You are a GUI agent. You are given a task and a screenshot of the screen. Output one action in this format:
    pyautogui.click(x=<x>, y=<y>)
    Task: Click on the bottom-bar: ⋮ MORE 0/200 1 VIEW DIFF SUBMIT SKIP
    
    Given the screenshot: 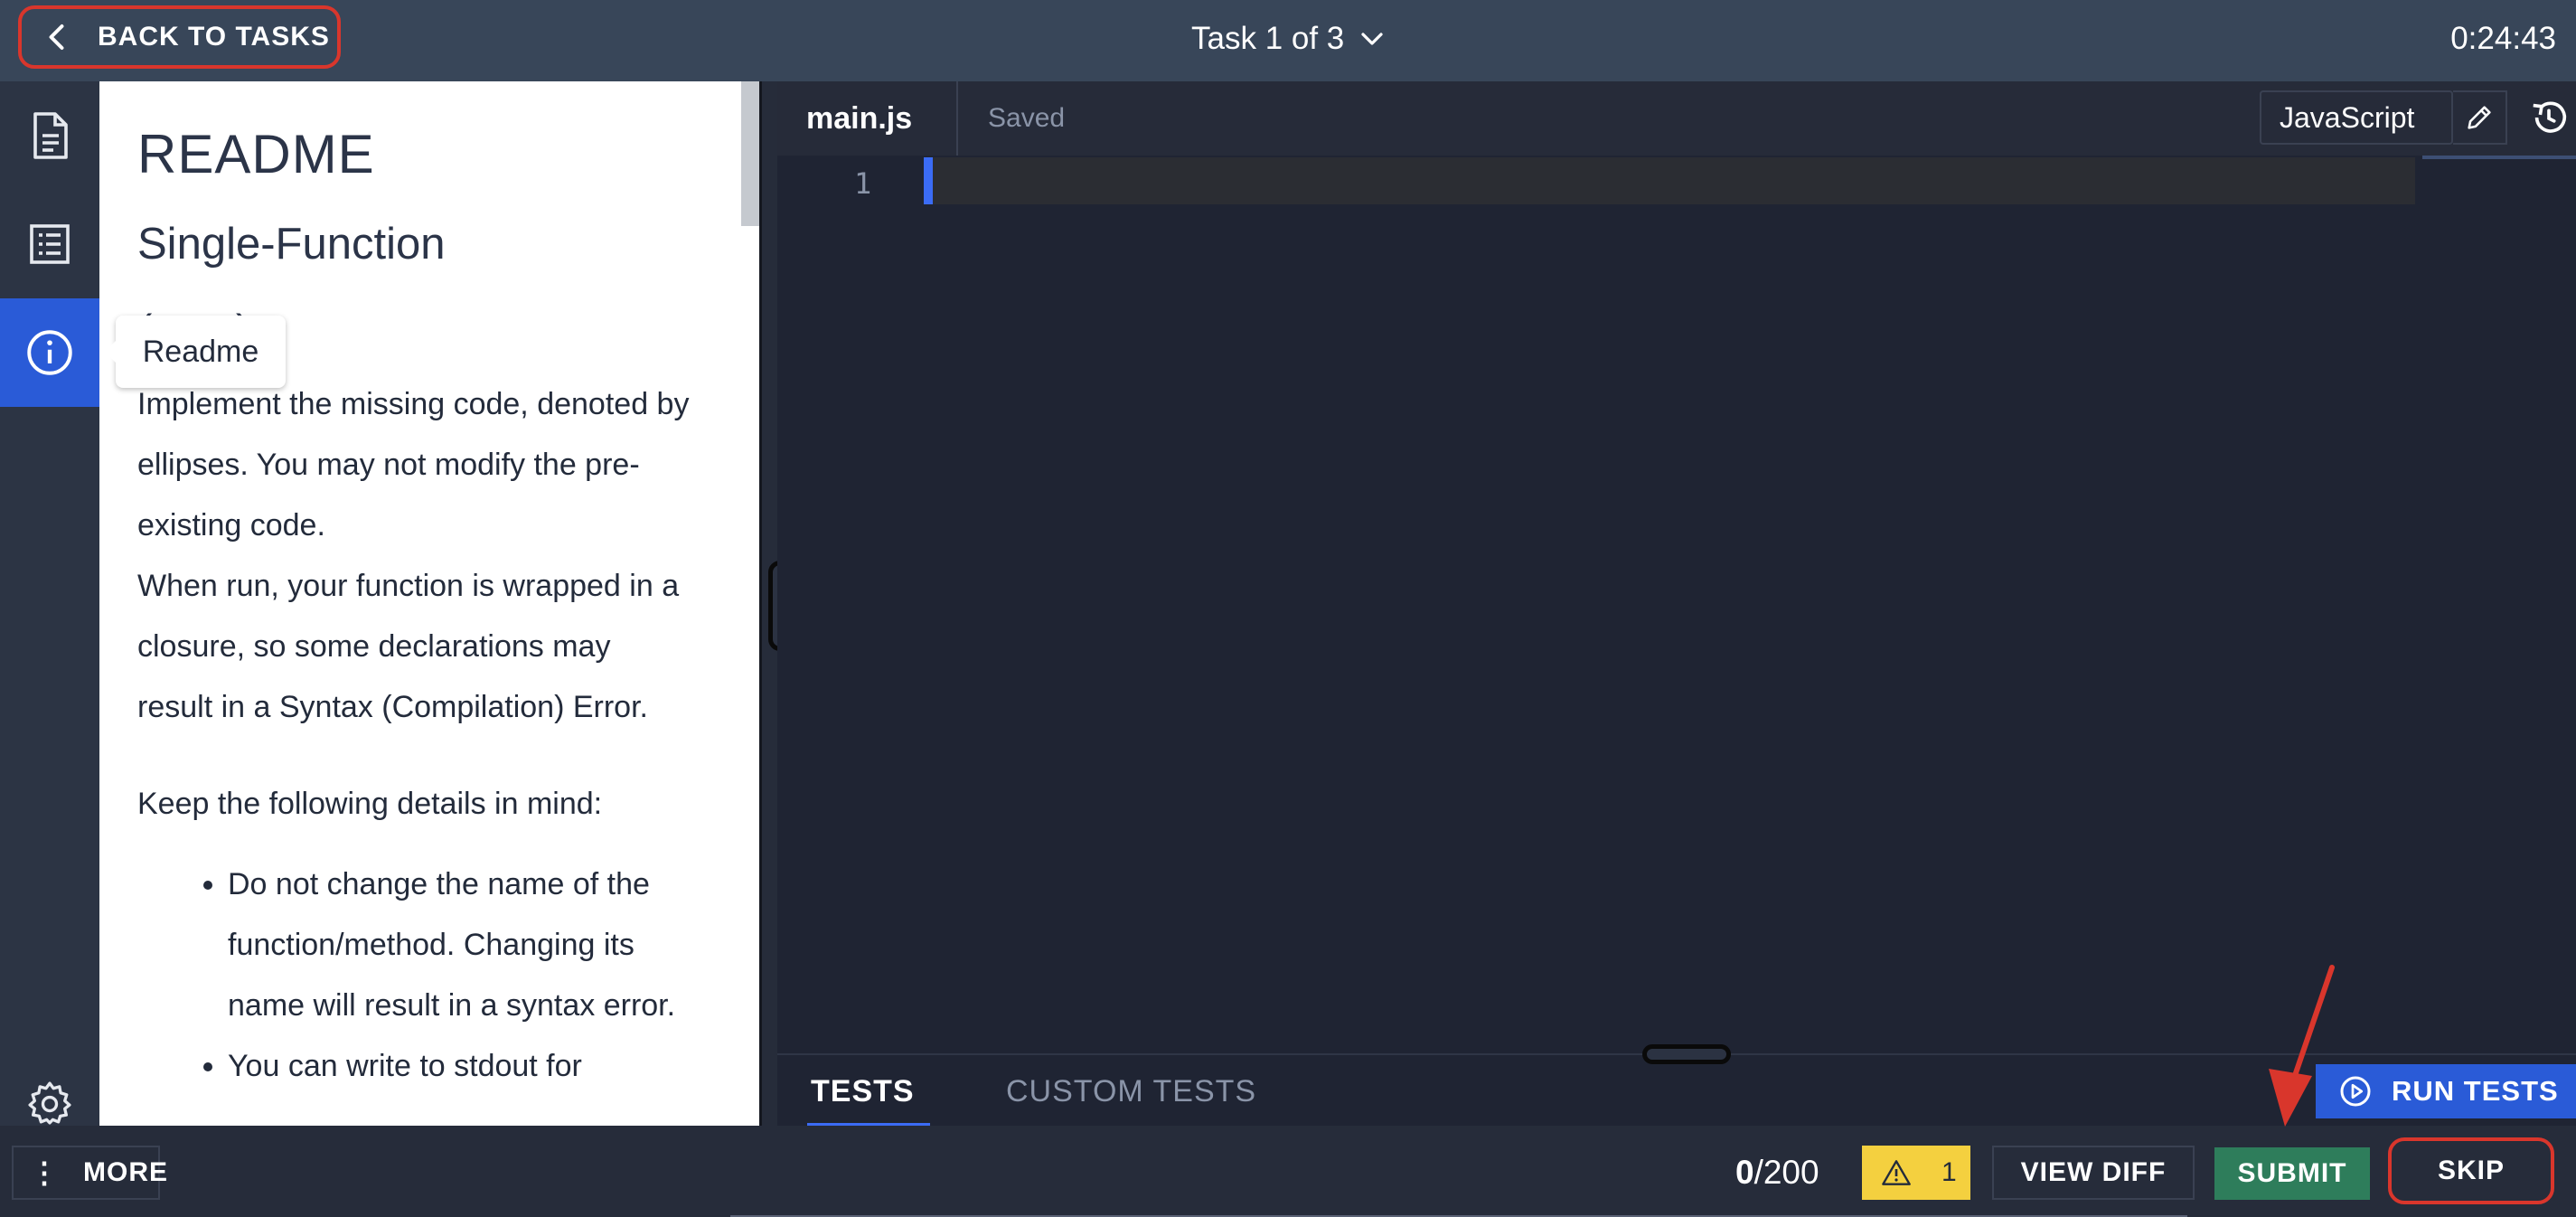 What is the action you would take?
    pyautogui.click(x=1288, y=1171)
    